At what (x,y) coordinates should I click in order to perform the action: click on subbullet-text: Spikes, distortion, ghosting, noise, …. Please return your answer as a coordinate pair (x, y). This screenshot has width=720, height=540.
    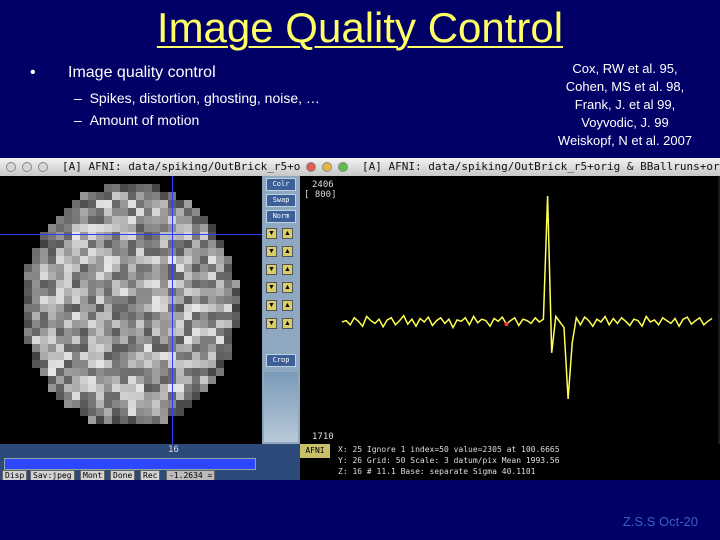
    Looking at the image, I should click on (204, 98).